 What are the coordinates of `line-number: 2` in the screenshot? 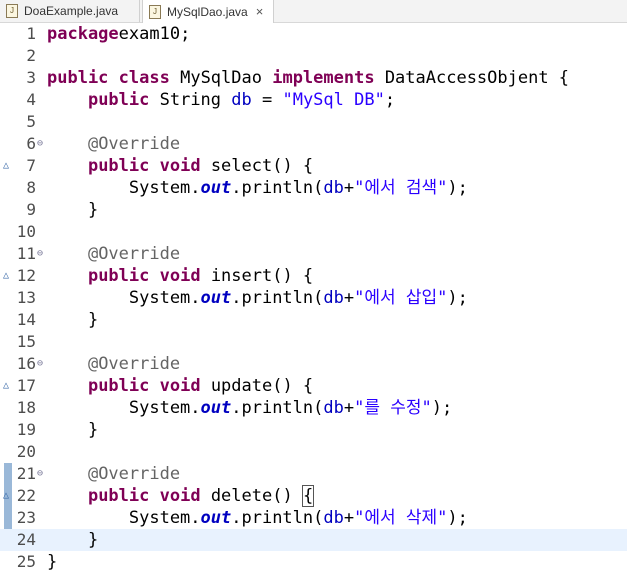 It's located at (31, 55).